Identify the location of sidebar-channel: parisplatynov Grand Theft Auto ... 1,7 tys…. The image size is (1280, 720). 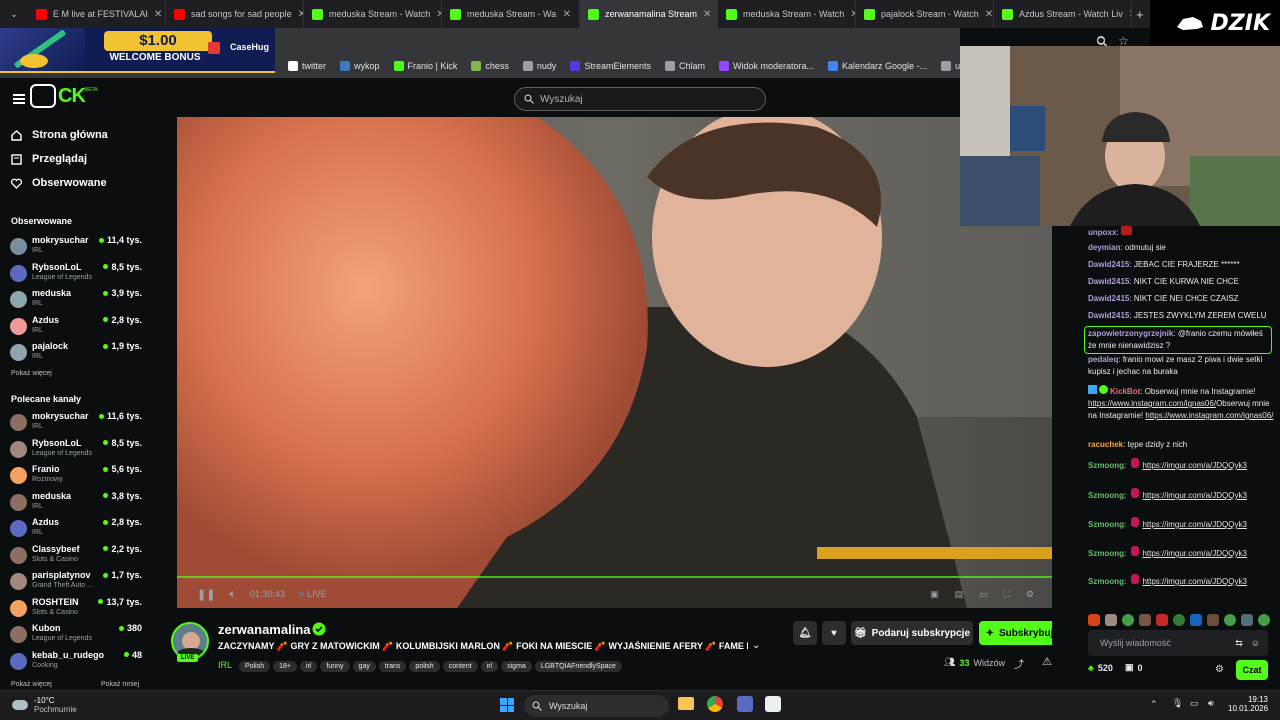
(78, 583).